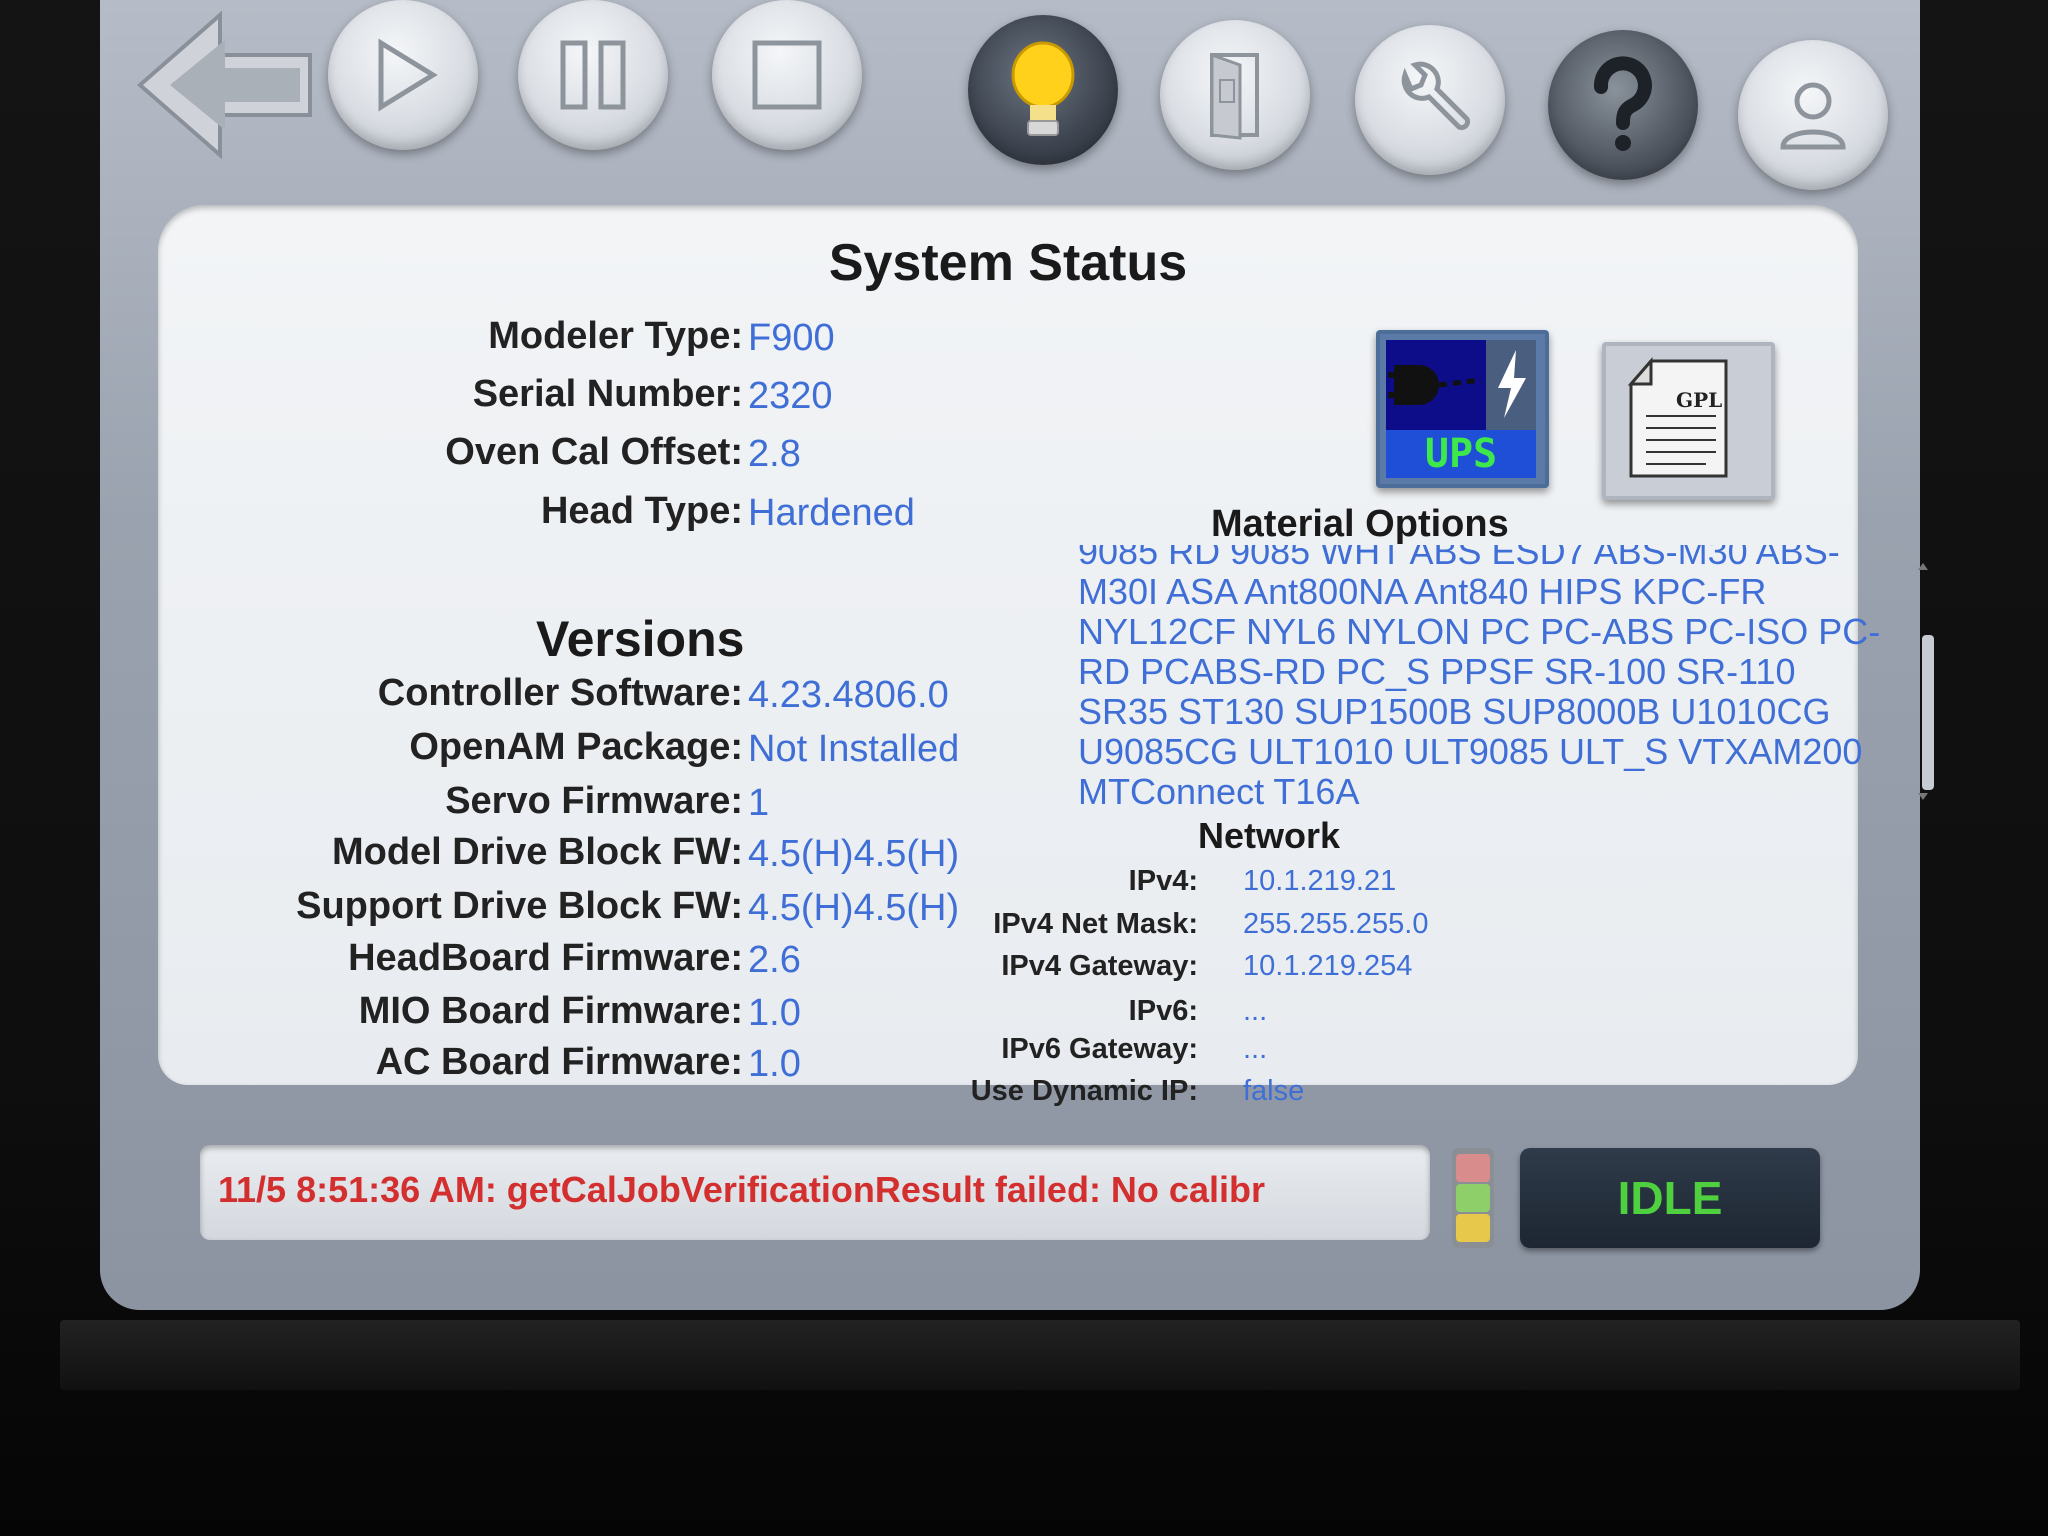 The width and height of the screenshot is (2048, 1536). What do you see at coordinates (1274, 1091) in the screenshot?
I see `network-value: false` at bounding box center [1274, 1091].